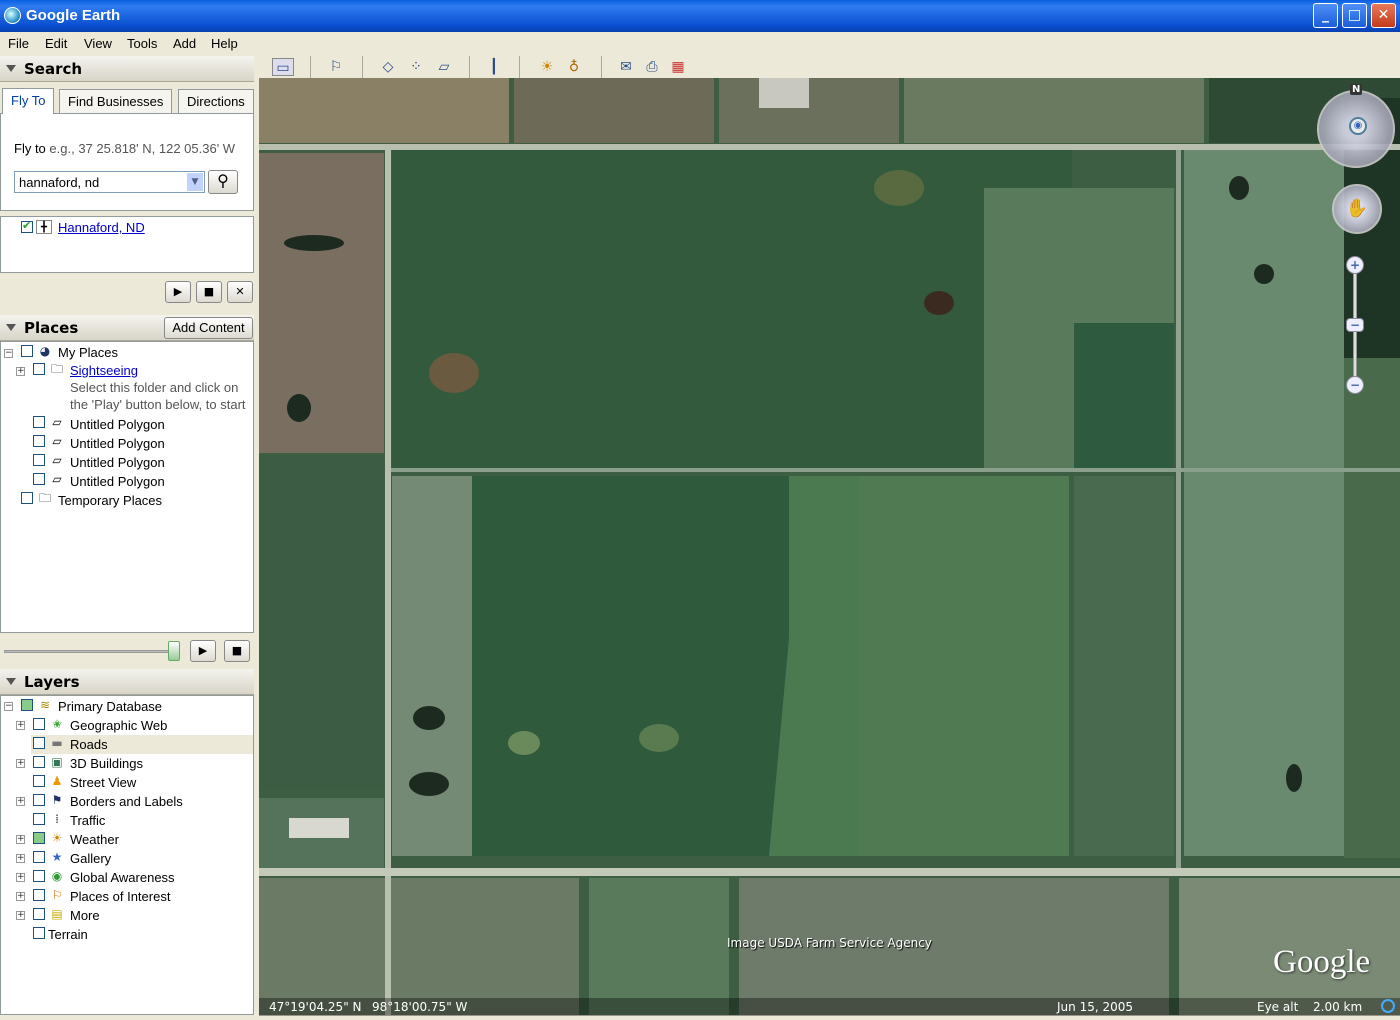 Image resolution: width=1400 pixels, height=1020 pixels. I want to click on my-places-checkbox, so click(27, 351).